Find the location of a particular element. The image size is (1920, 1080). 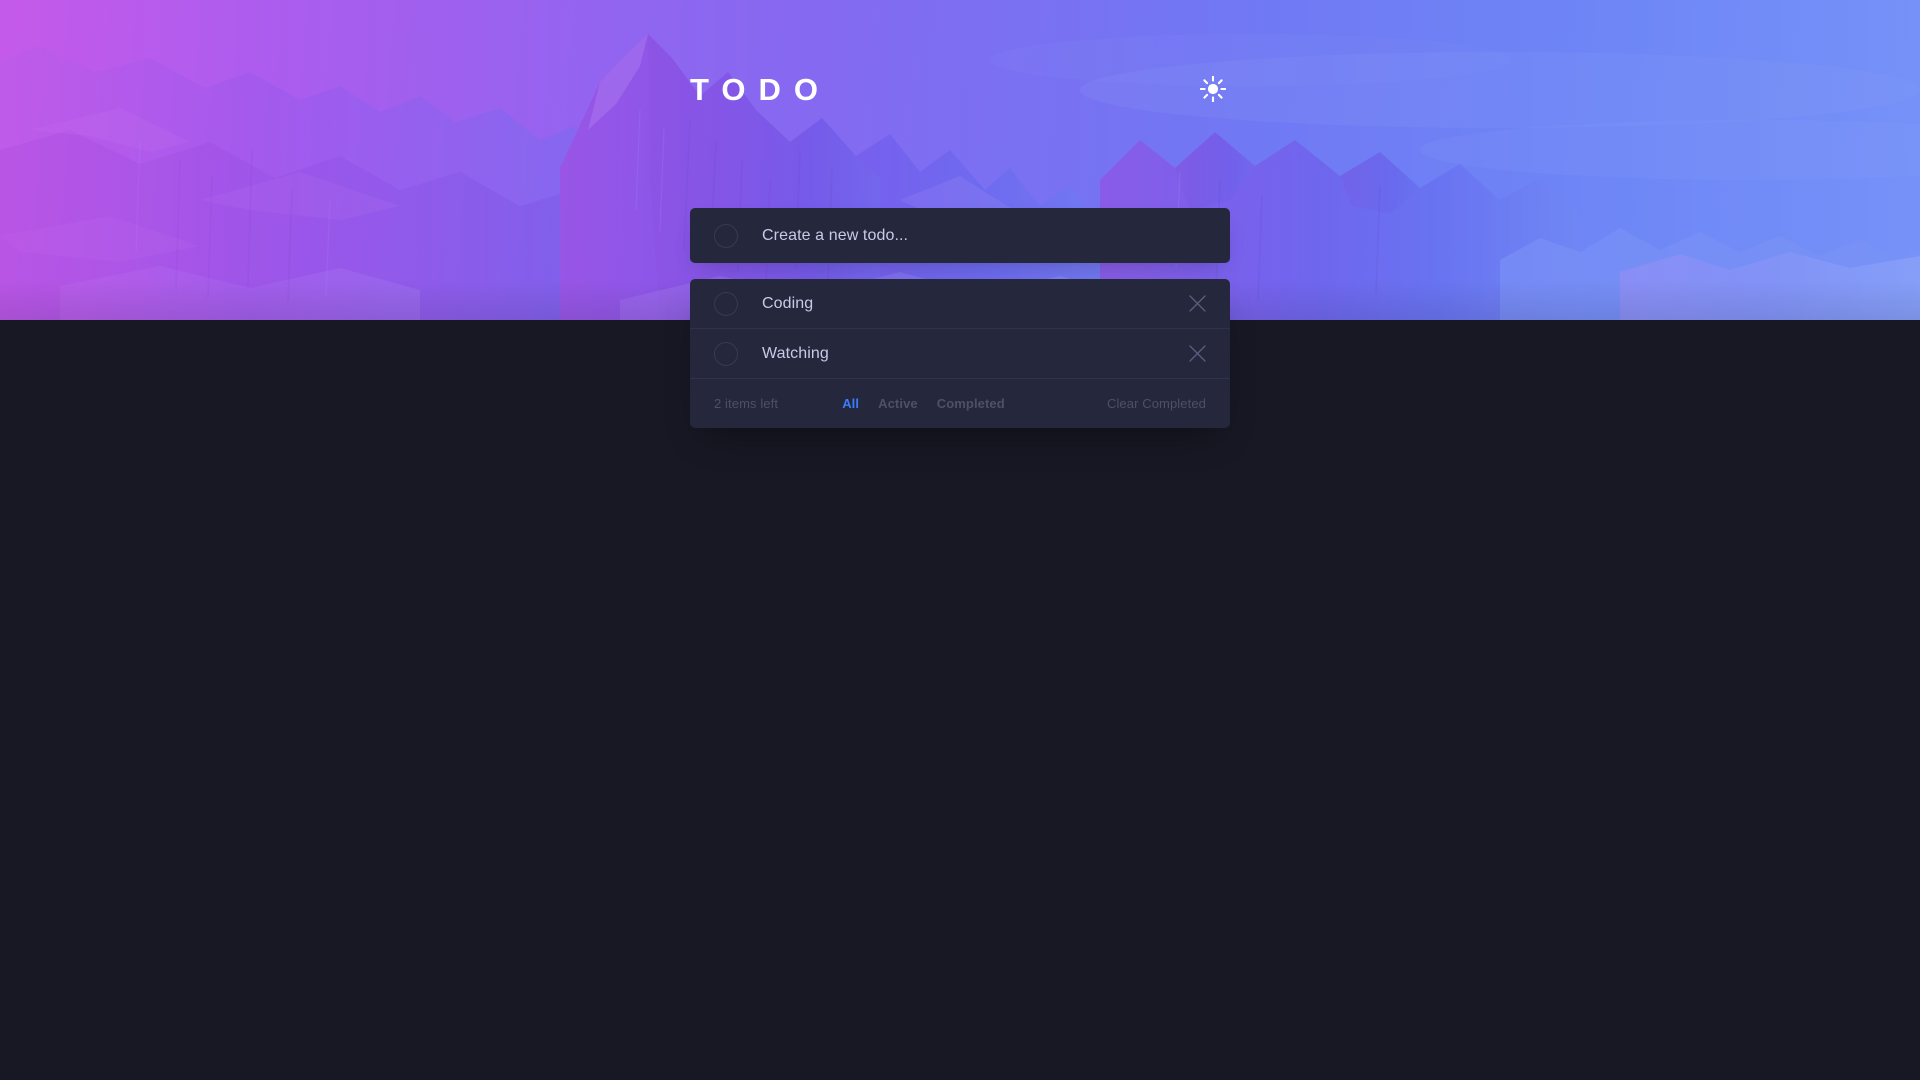

new-todo-row is located at coordinates (960, 235).